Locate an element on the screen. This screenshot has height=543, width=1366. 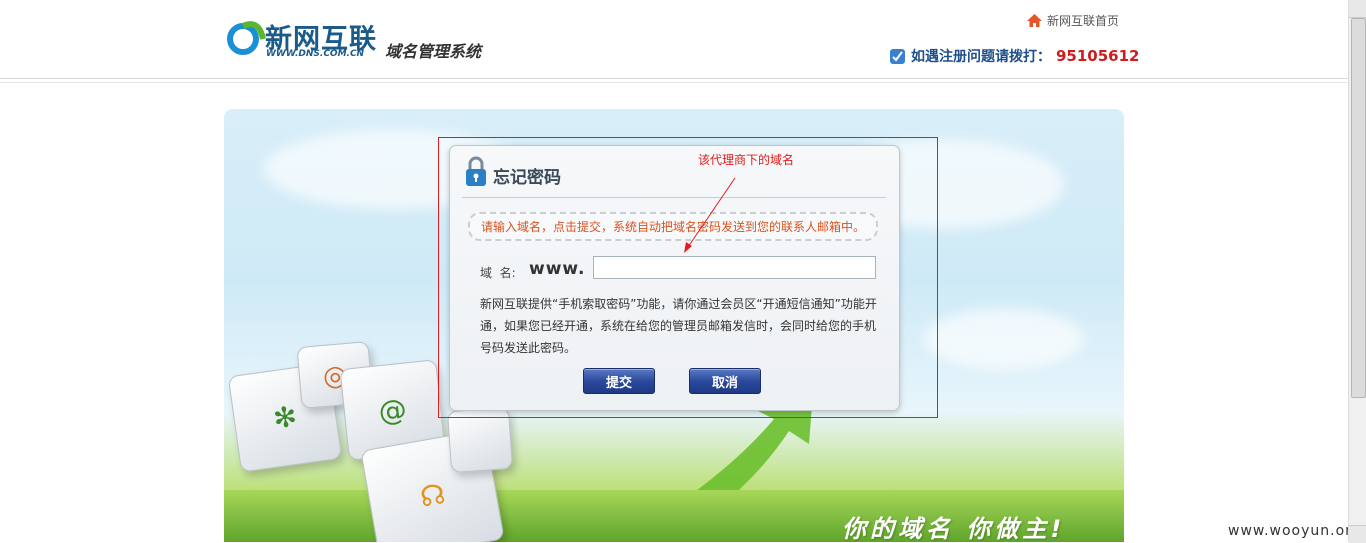
annotation-text: 该代理商下的域名 is located at coordinates (746, 160).